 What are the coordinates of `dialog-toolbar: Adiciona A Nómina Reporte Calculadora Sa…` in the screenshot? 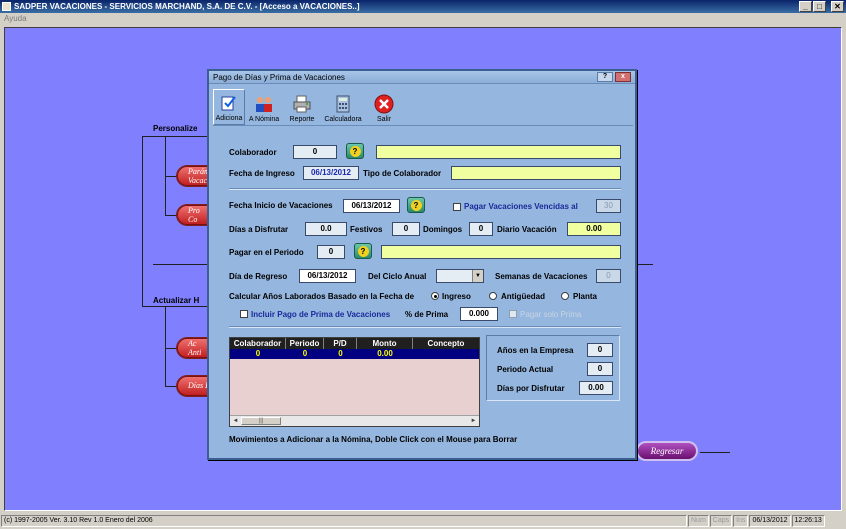 It's located at (308, 107).